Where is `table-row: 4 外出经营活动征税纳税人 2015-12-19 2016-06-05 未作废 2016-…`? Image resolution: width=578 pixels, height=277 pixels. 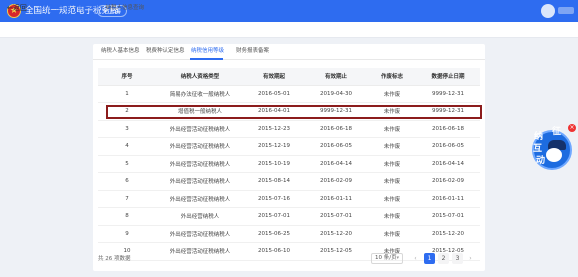 table-row: 4 外出经营活动征税纳税人 2015-12-19 2016-06-05 未作废 2016-… is located at coordinates (289, 146).